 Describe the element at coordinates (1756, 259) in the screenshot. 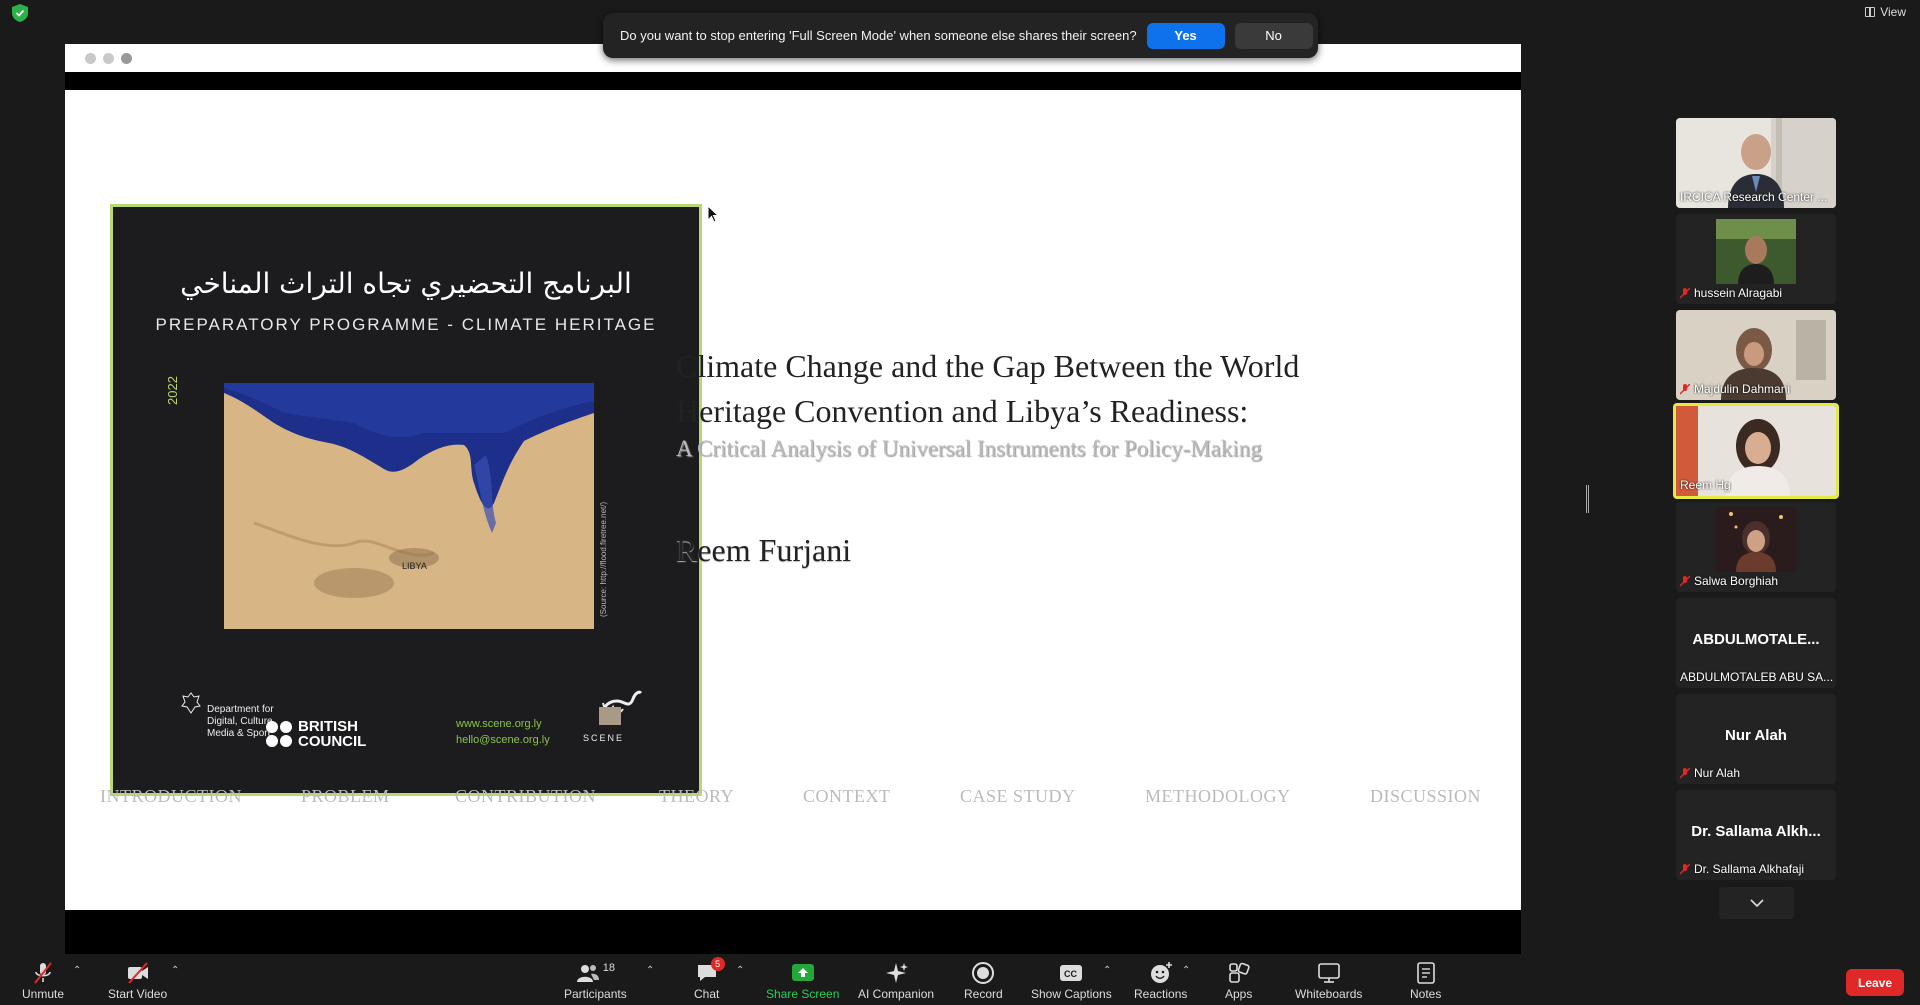

I see `participant-tile: hussein Alragabi` at that location.